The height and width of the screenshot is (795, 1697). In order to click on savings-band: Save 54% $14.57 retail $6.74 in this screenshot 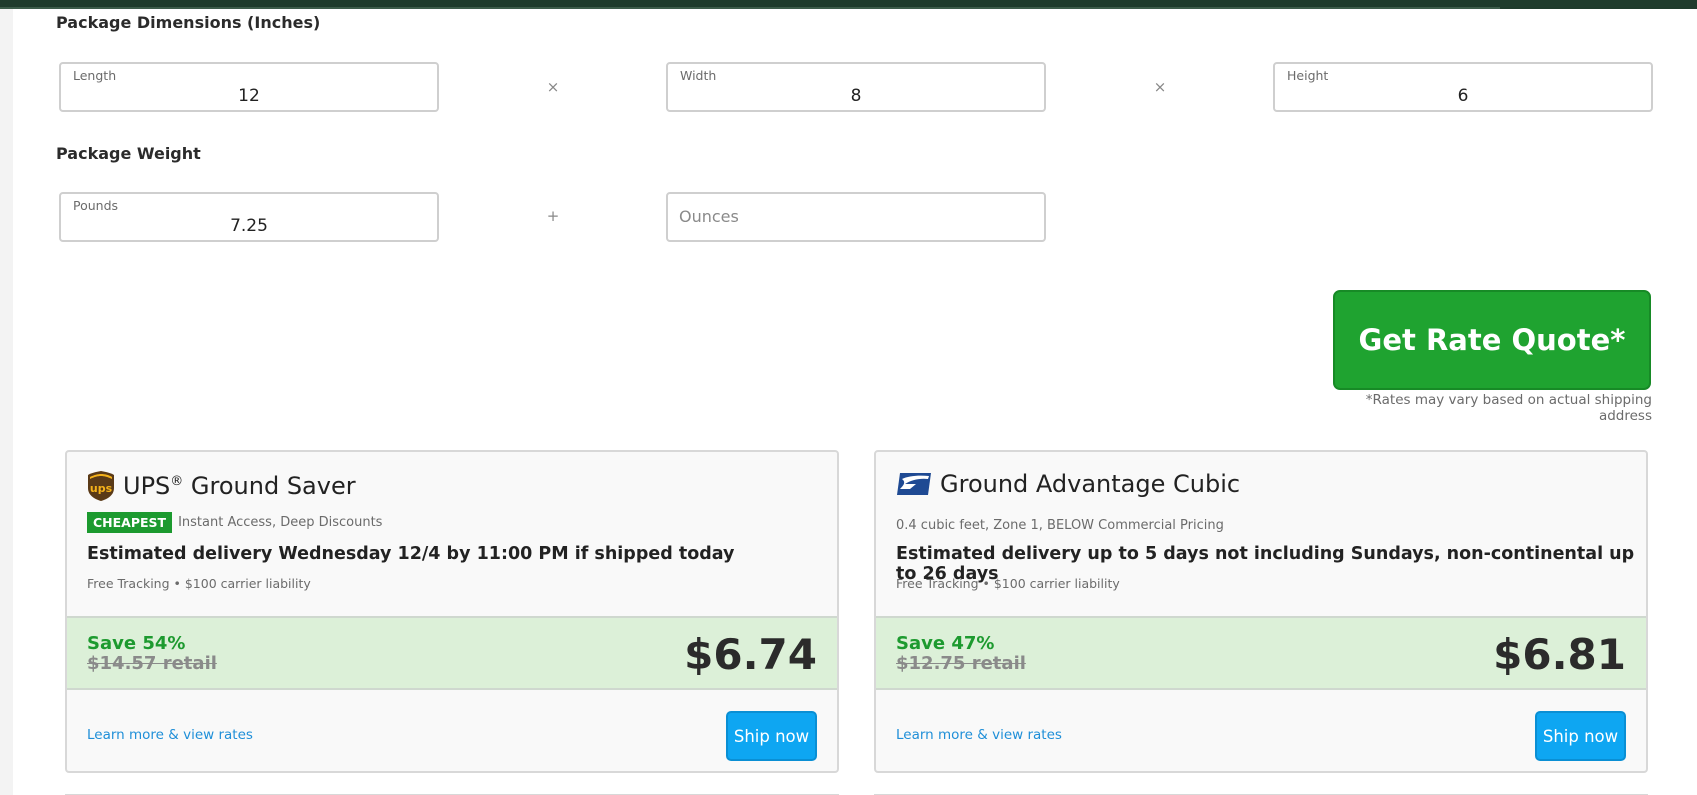, I will do `click(452, 653)`.